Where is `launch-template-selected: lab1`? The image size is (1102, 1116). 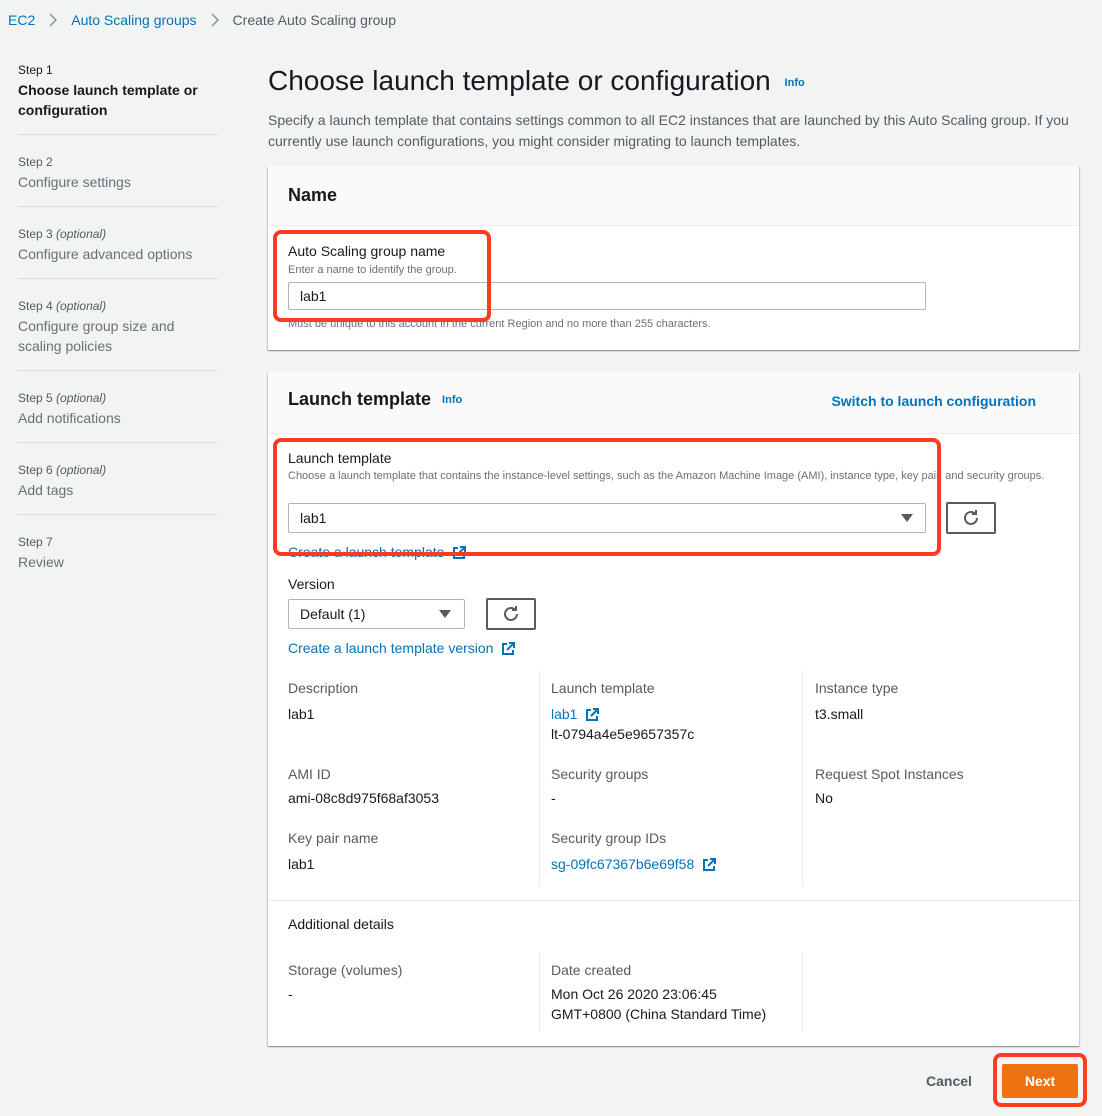 launch-template-selected: lab1 is located at coordinates (313, 518).